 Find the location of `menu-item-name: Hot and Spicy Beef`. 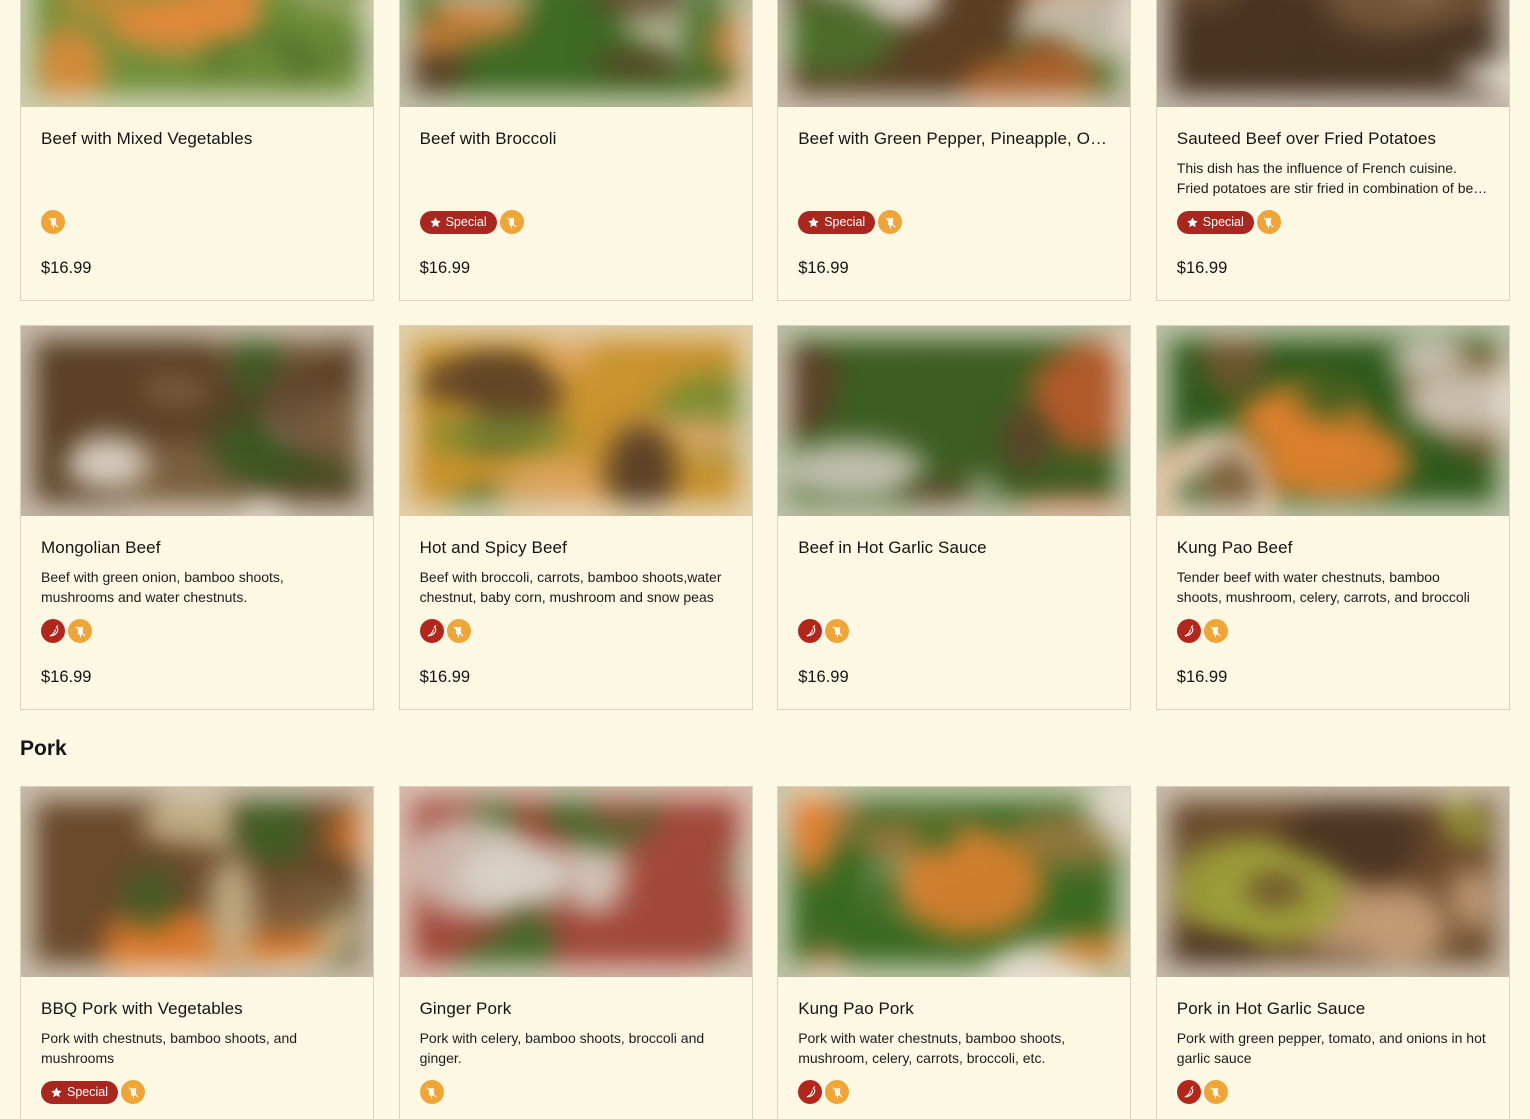

menu-item-name: Hot and Spicy Beef is located at coordinates (493, 547).